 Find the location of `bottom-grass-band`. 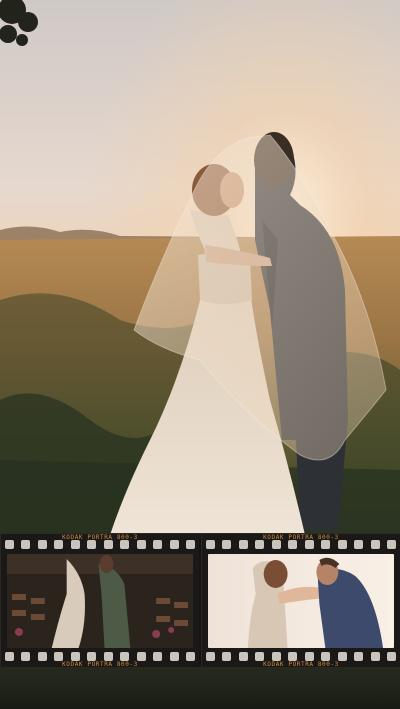

bottom-grass-band is located at coordinates (200, 688).